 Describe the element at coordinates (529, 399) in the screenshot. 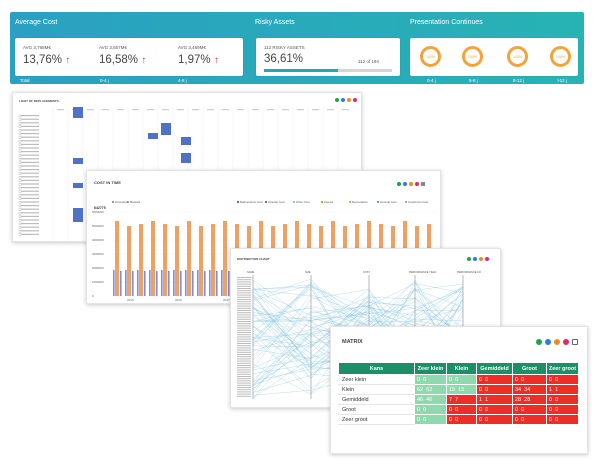

I see `matrix-cell: 28 28` at that location.